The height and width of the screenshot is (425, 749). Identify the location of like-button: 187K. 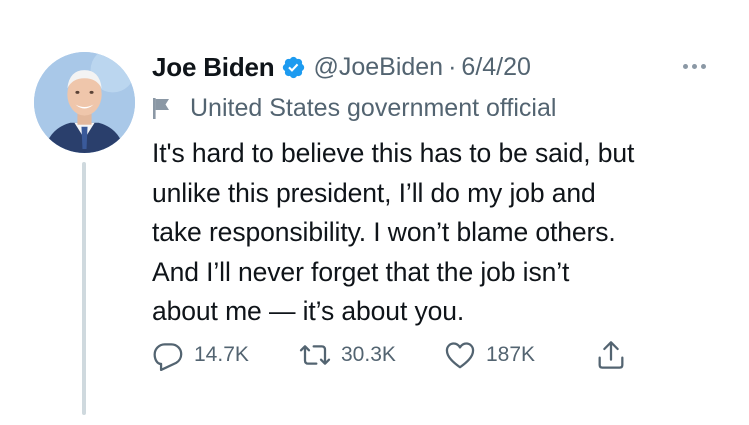
(489, 355).